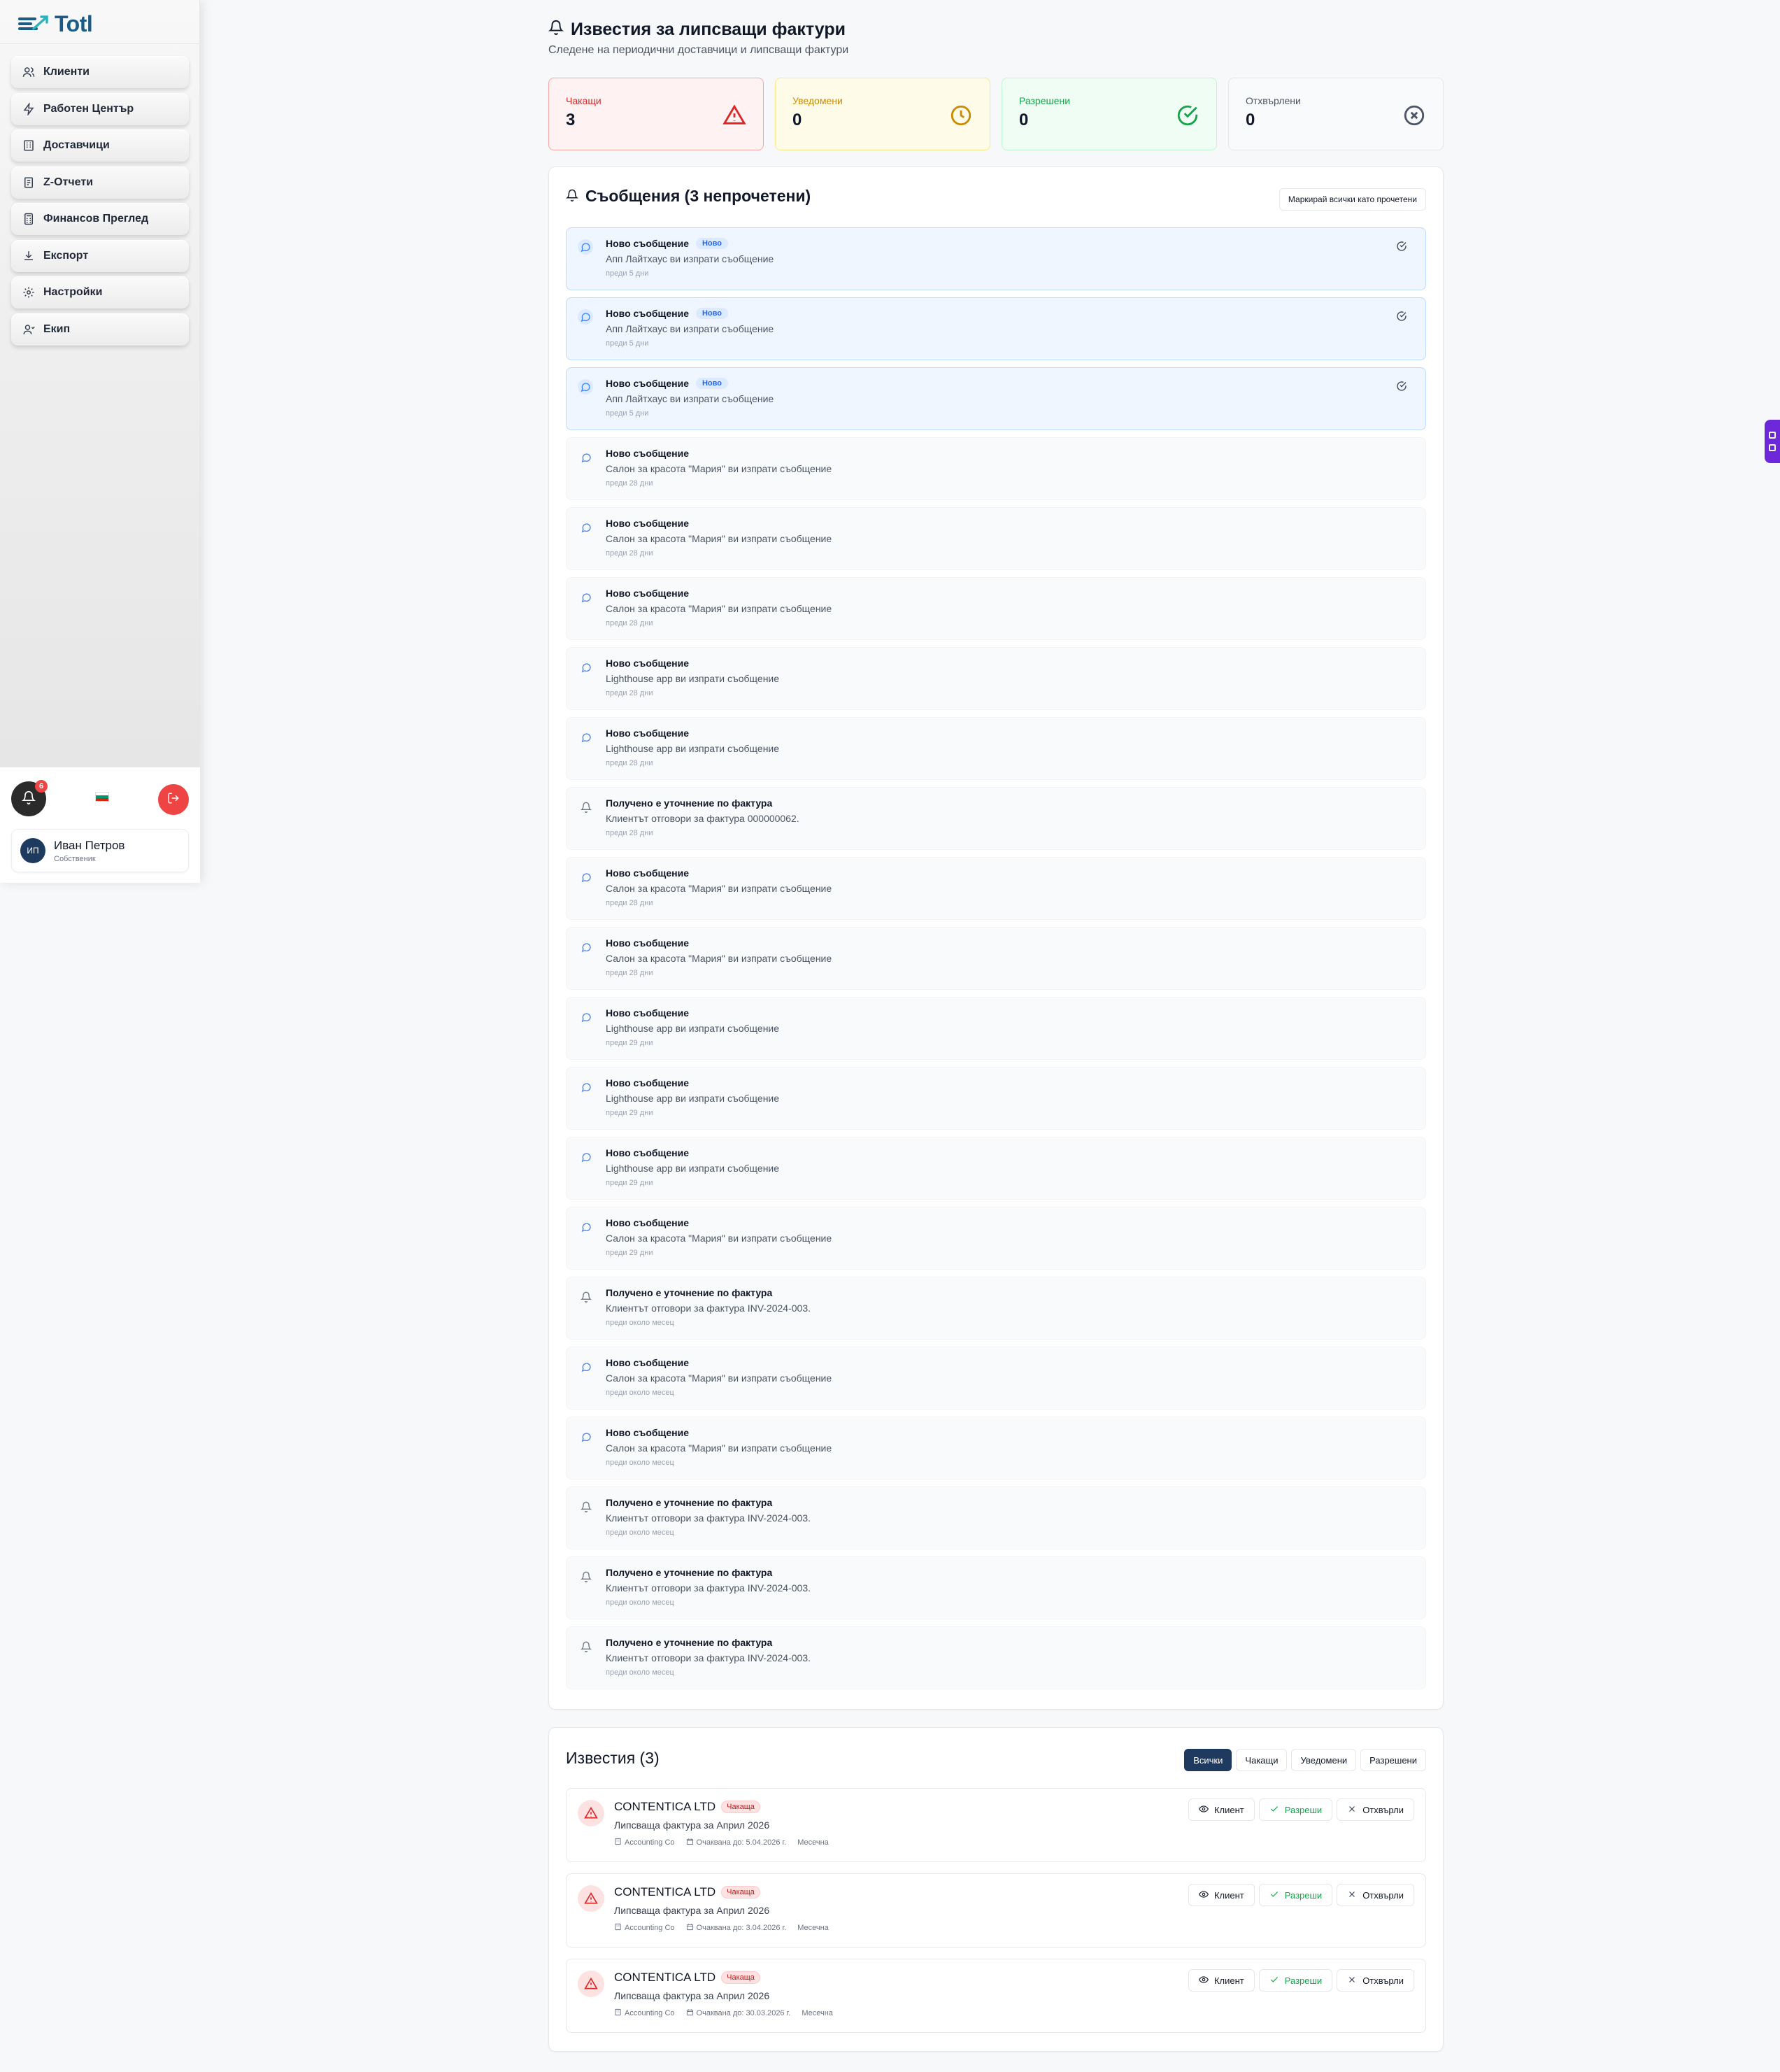 This screenshot has height=2072, width=1780. I want to click on messages-title: Съобщения (3 непрочетени), so click(688, 196).